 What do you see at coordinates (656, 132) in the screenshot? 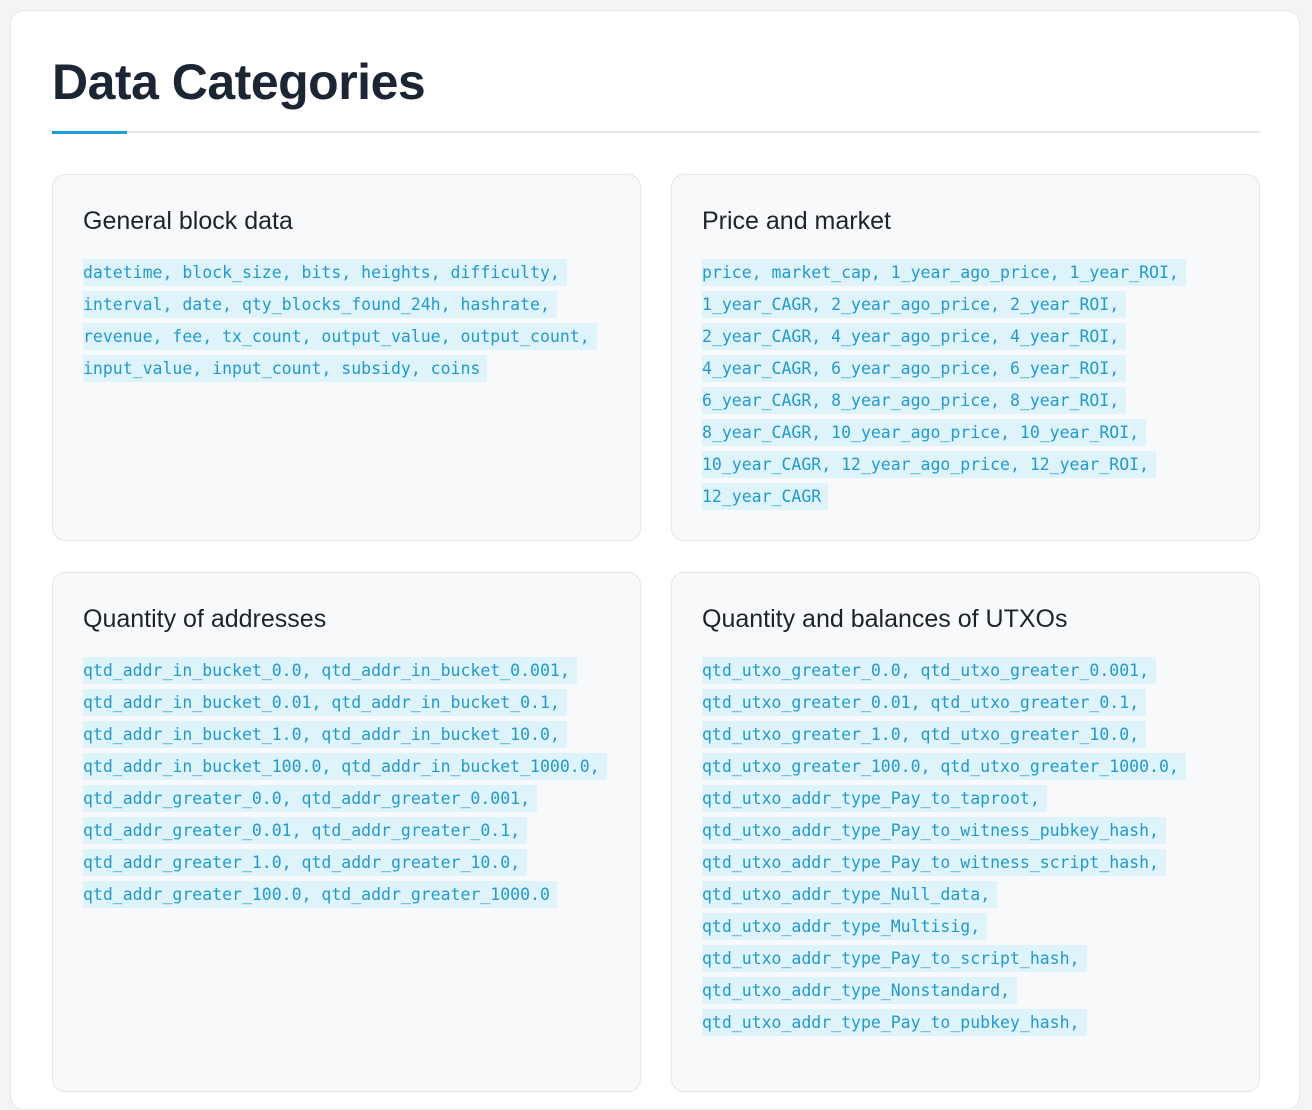
I see `title-divider` at bounding box center [656, 132].